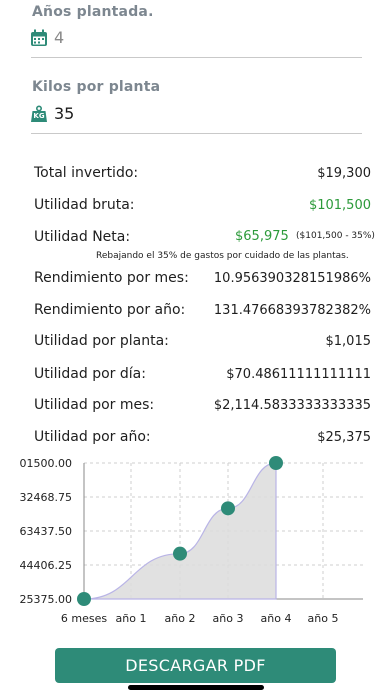 The image size is (392, 696). I want to click on y-tick-label: 01500.00, so click(46, 463).